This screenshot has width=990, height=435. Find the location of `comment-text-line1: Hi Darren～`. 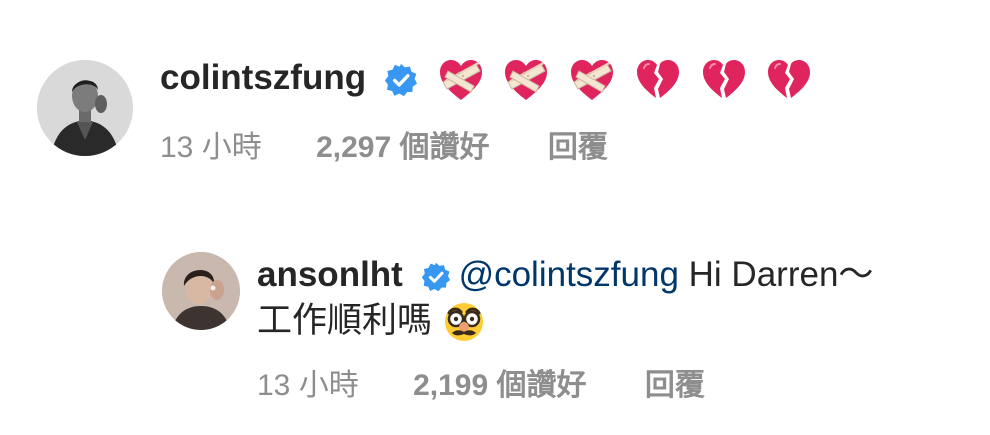

comment-text-line1: Hi Darren～ is located at coordinates (776, 274).